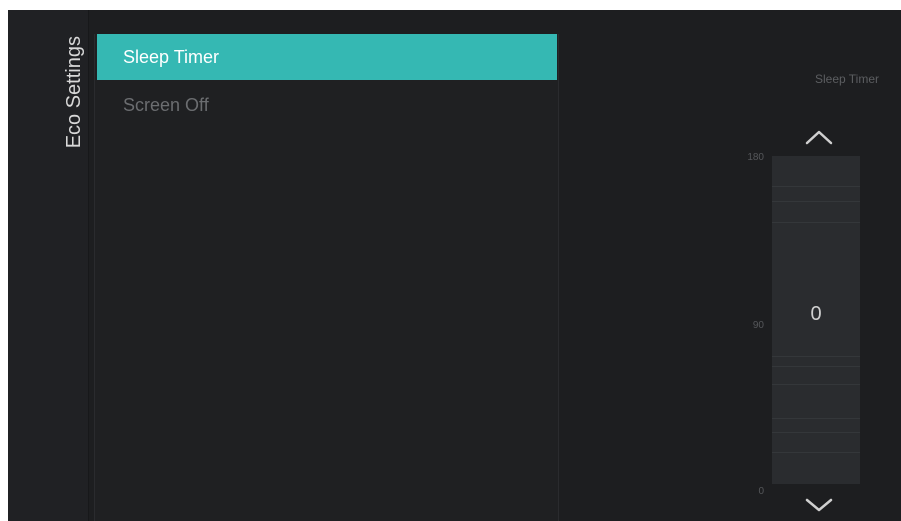 This screenshot has width=901, height=521. I want to click on scale-min-label: 0, so click(761, 491).